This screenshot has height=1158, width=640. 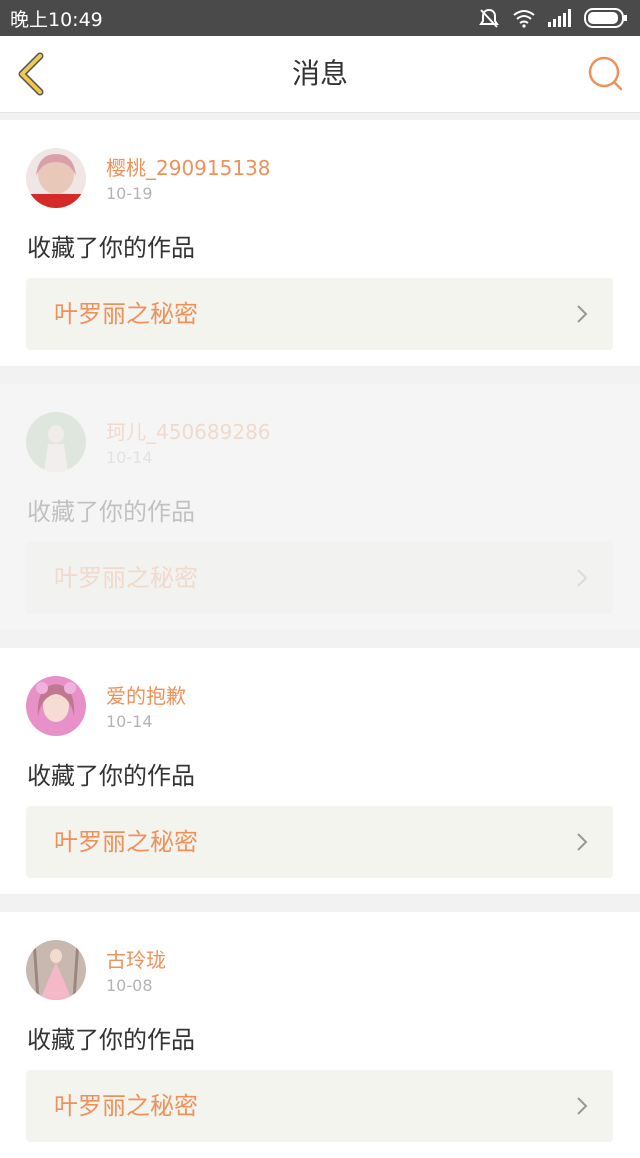 I want to click on user-name: 珂儿_450689286, so click(x=188, y=430).